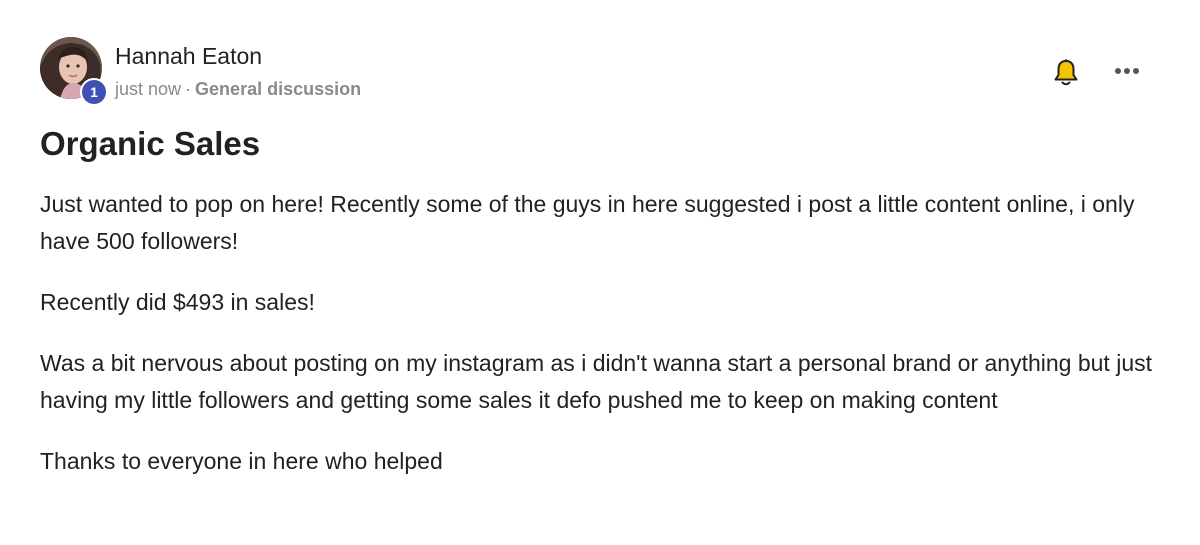  I want to click on post-title: Organic Sales, so click(150, 143).